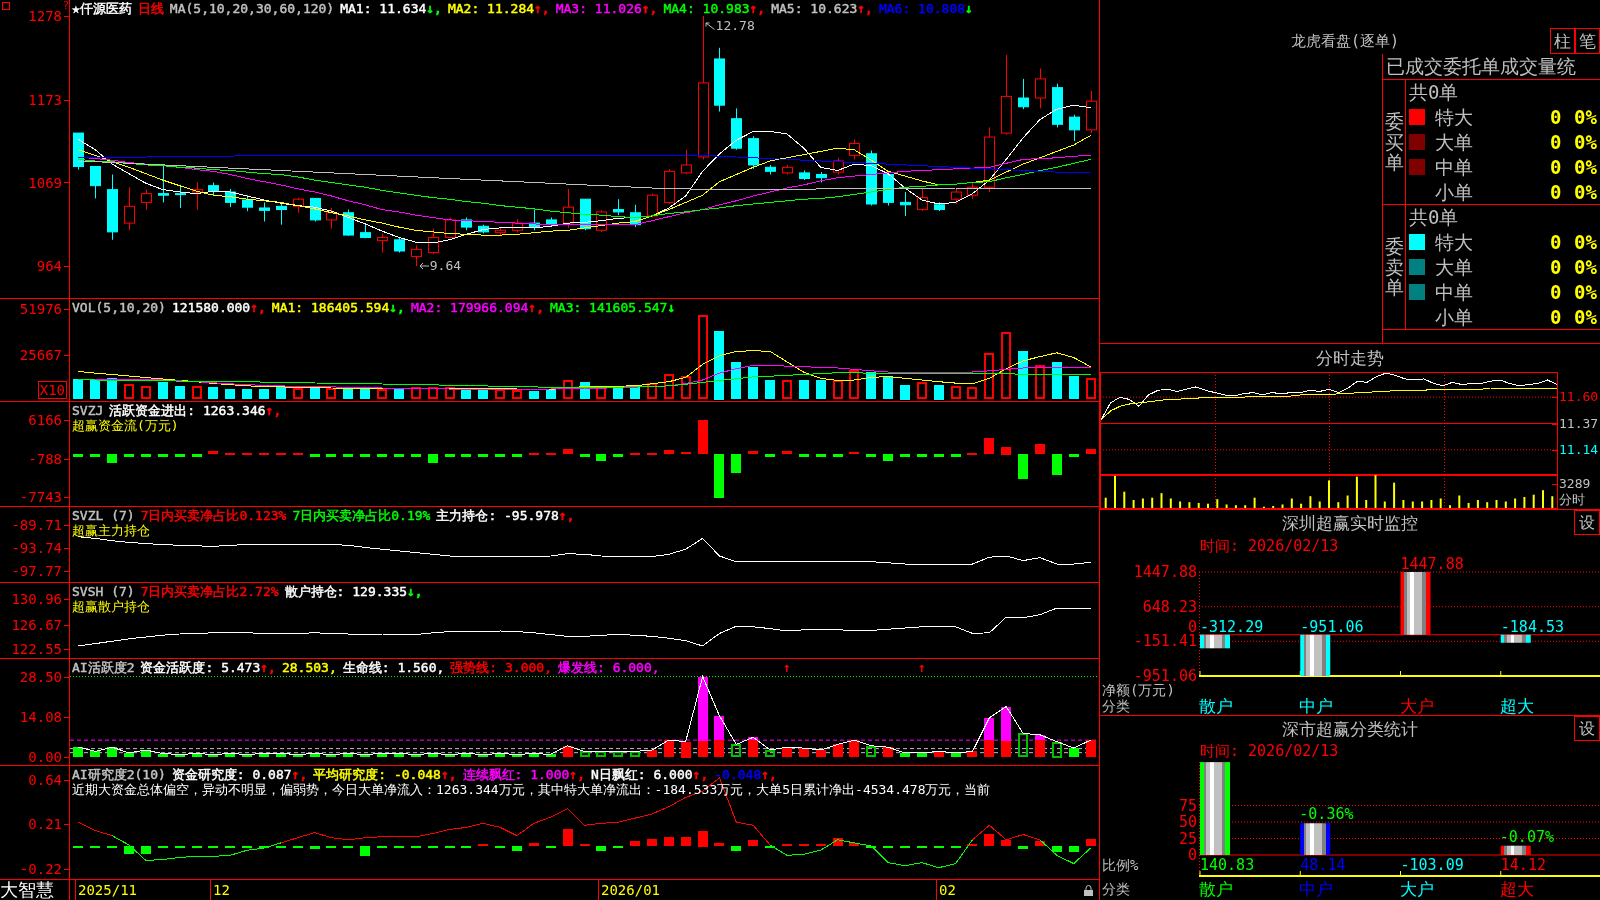  Describe the element at coordinates (1432, 865) in the screenshot. I see `value-label: -103.09` at that location.